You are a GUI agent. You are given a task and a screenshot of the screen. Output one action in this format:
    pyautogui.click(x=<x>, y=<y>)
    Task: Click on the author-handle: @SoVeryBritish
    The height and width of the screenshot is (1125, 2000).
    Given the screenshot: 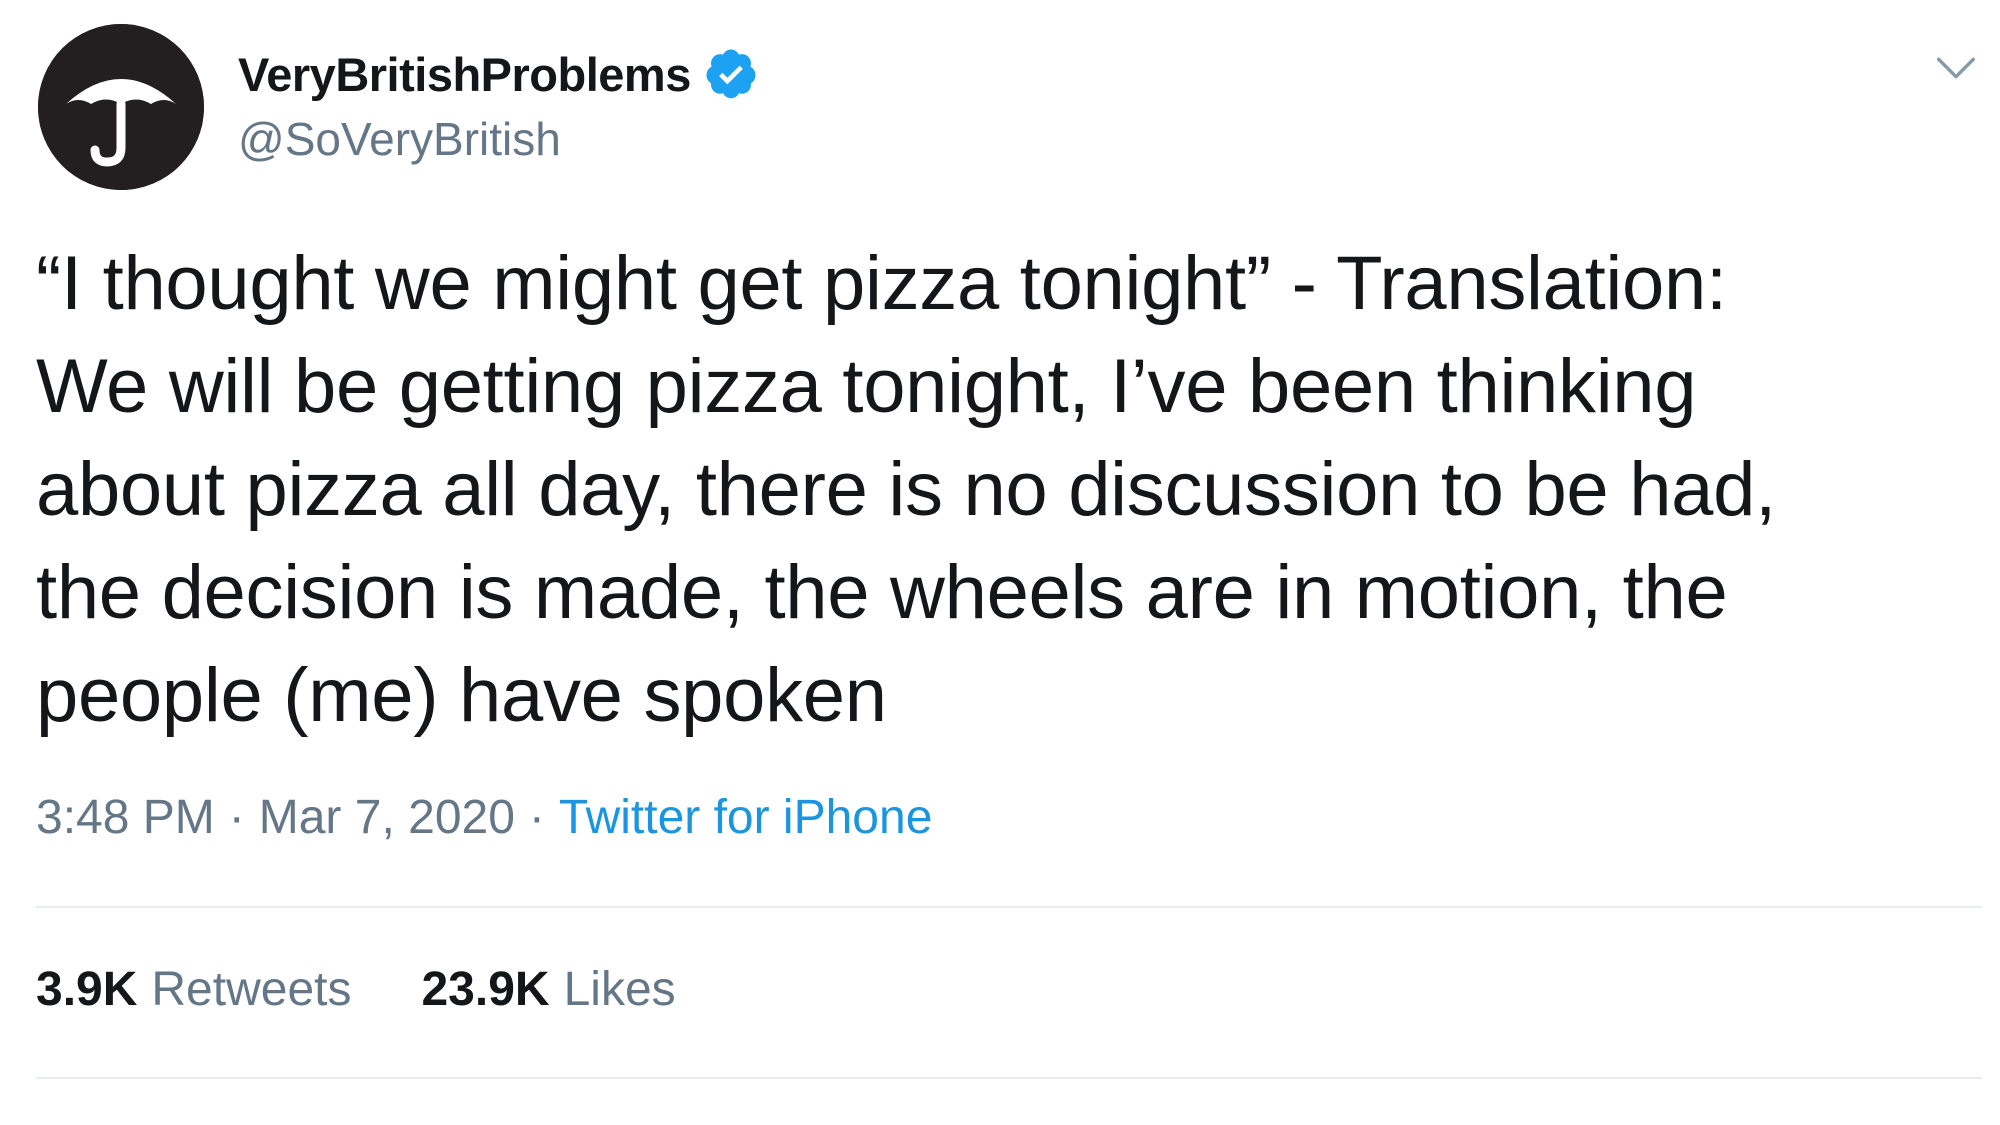 What is the action you would take?
    pyautogui.click(x=399, y=139)
    